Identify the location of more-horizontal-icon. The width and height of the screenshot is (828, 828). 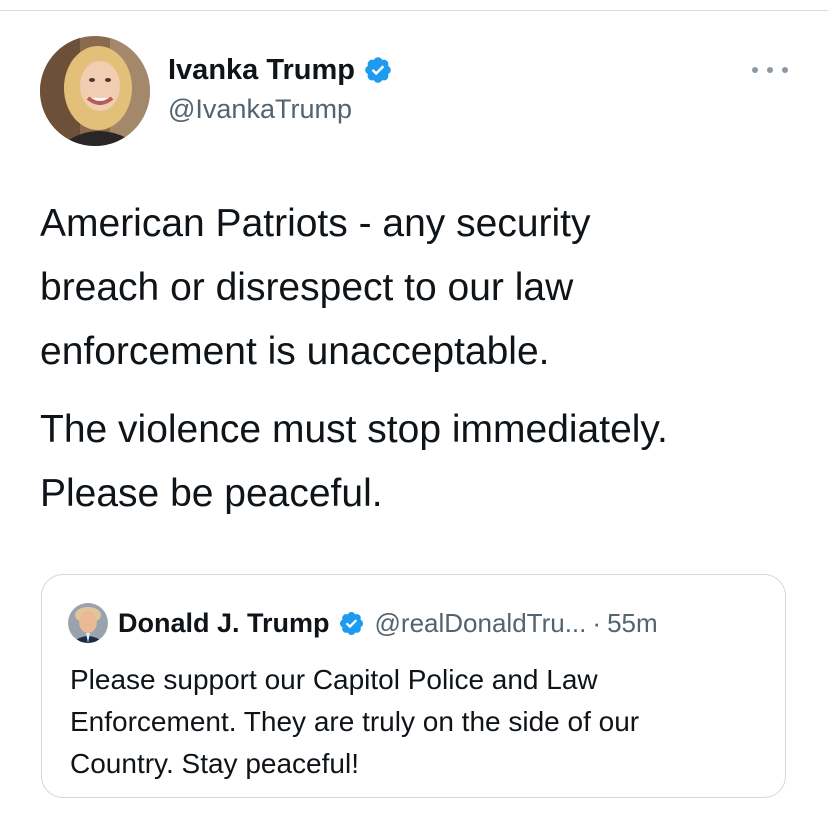
(770, 70).